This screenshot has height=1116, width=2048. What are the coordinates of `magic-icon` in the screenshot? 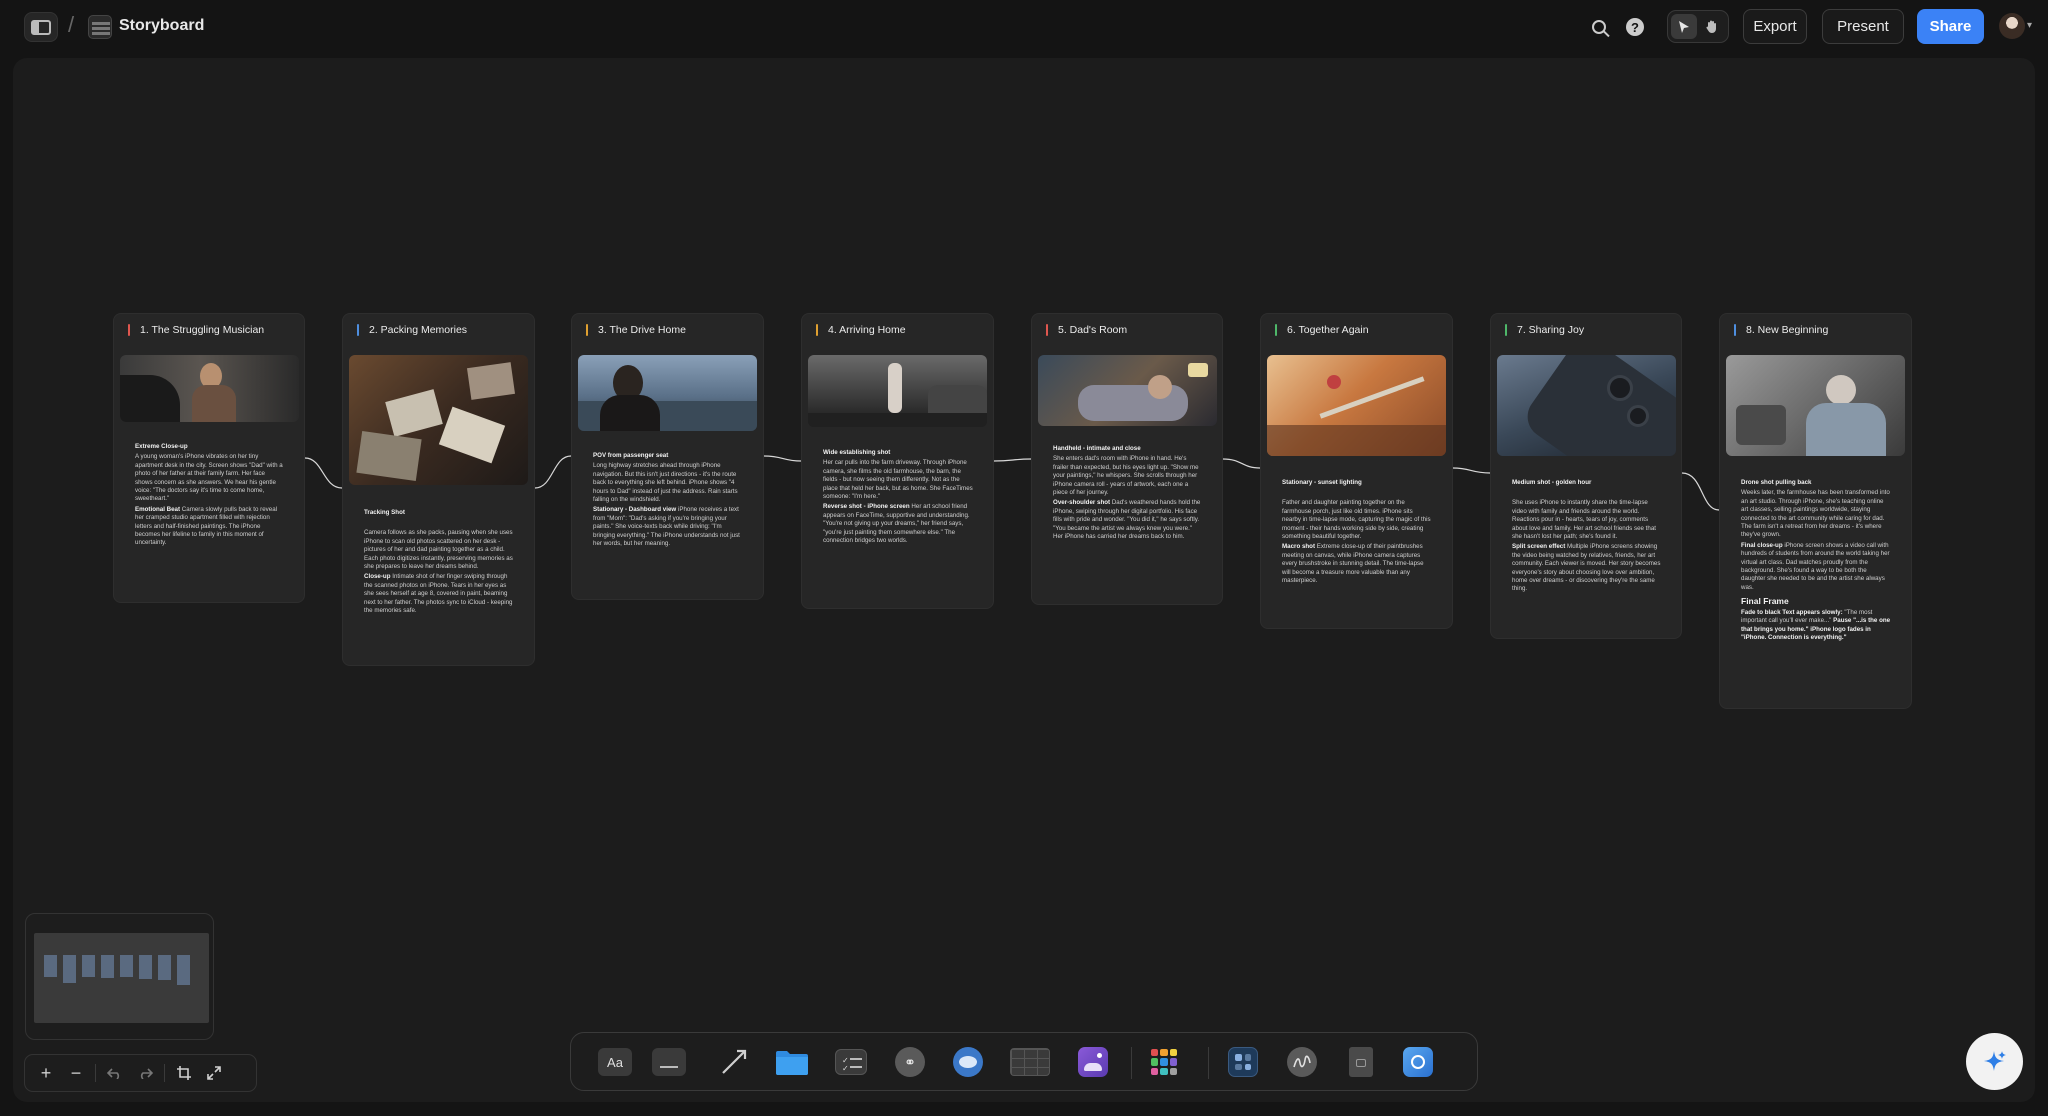 It's located at (1418, 1062).